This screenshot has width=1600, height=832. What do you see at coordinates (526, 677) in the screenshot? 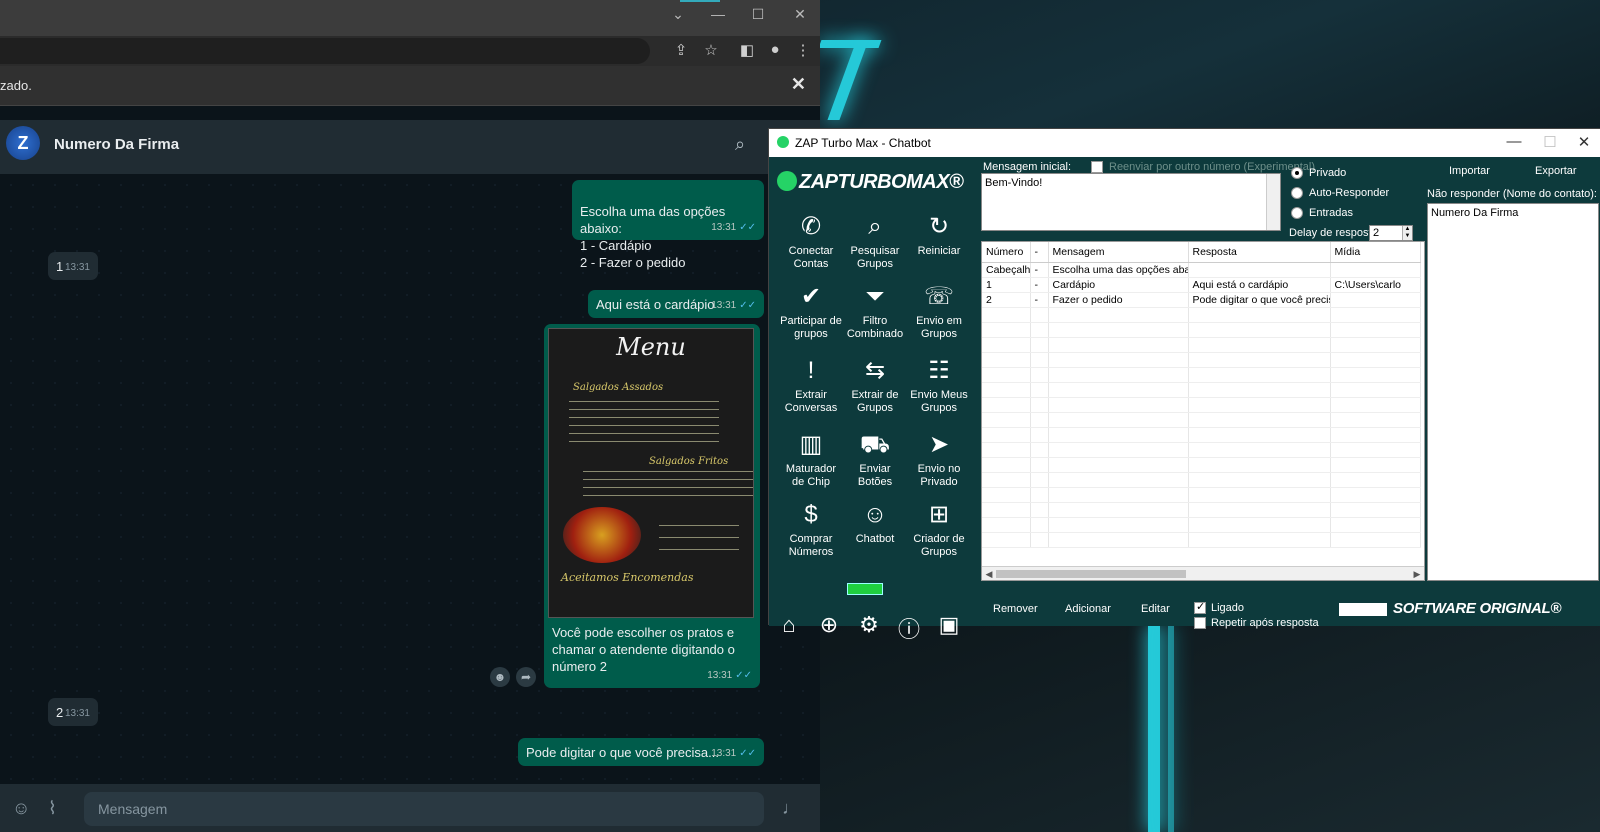
I see `forward-icon: ➦` at bounding box center [526, 677].